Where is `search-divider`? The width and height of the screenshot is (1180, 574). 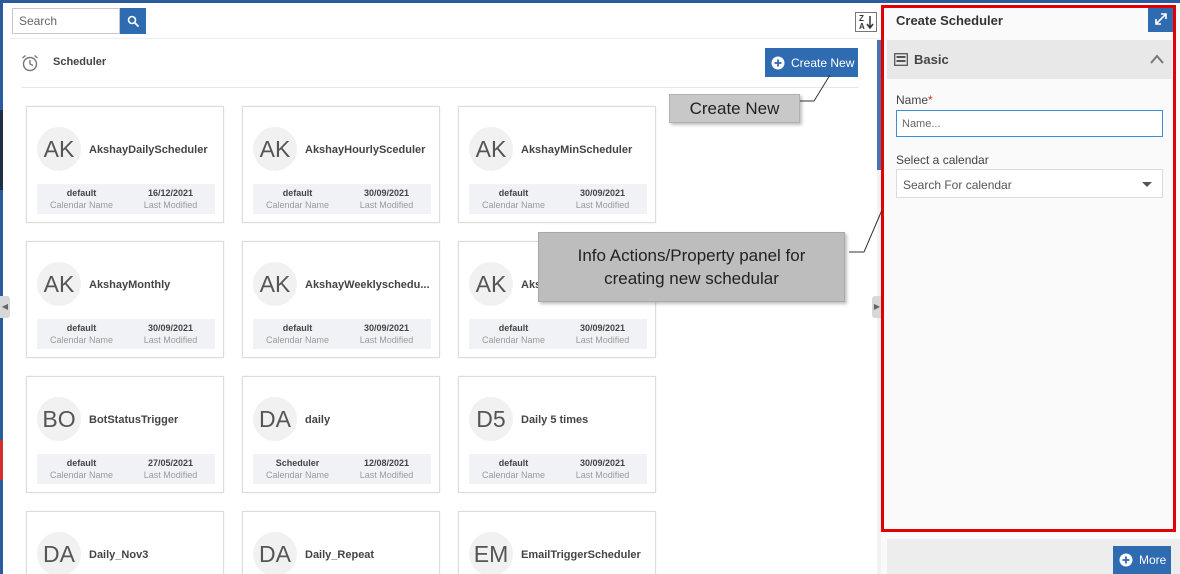
search-divider is located at coordinates (444, 38).